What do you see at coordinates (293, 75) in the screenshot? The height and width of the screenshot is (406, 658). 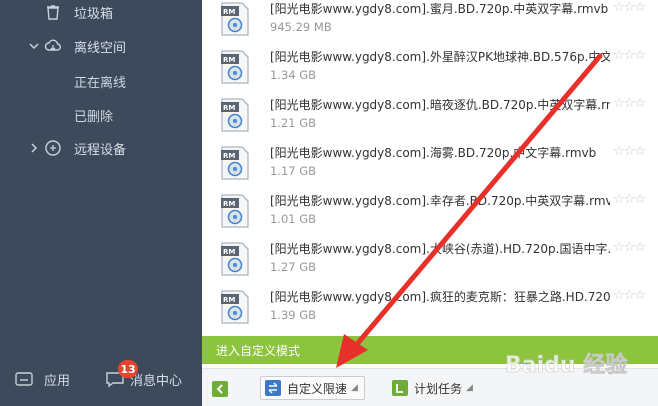 I see `file-size: 1.34 GB` at bounding box center [293, 75].